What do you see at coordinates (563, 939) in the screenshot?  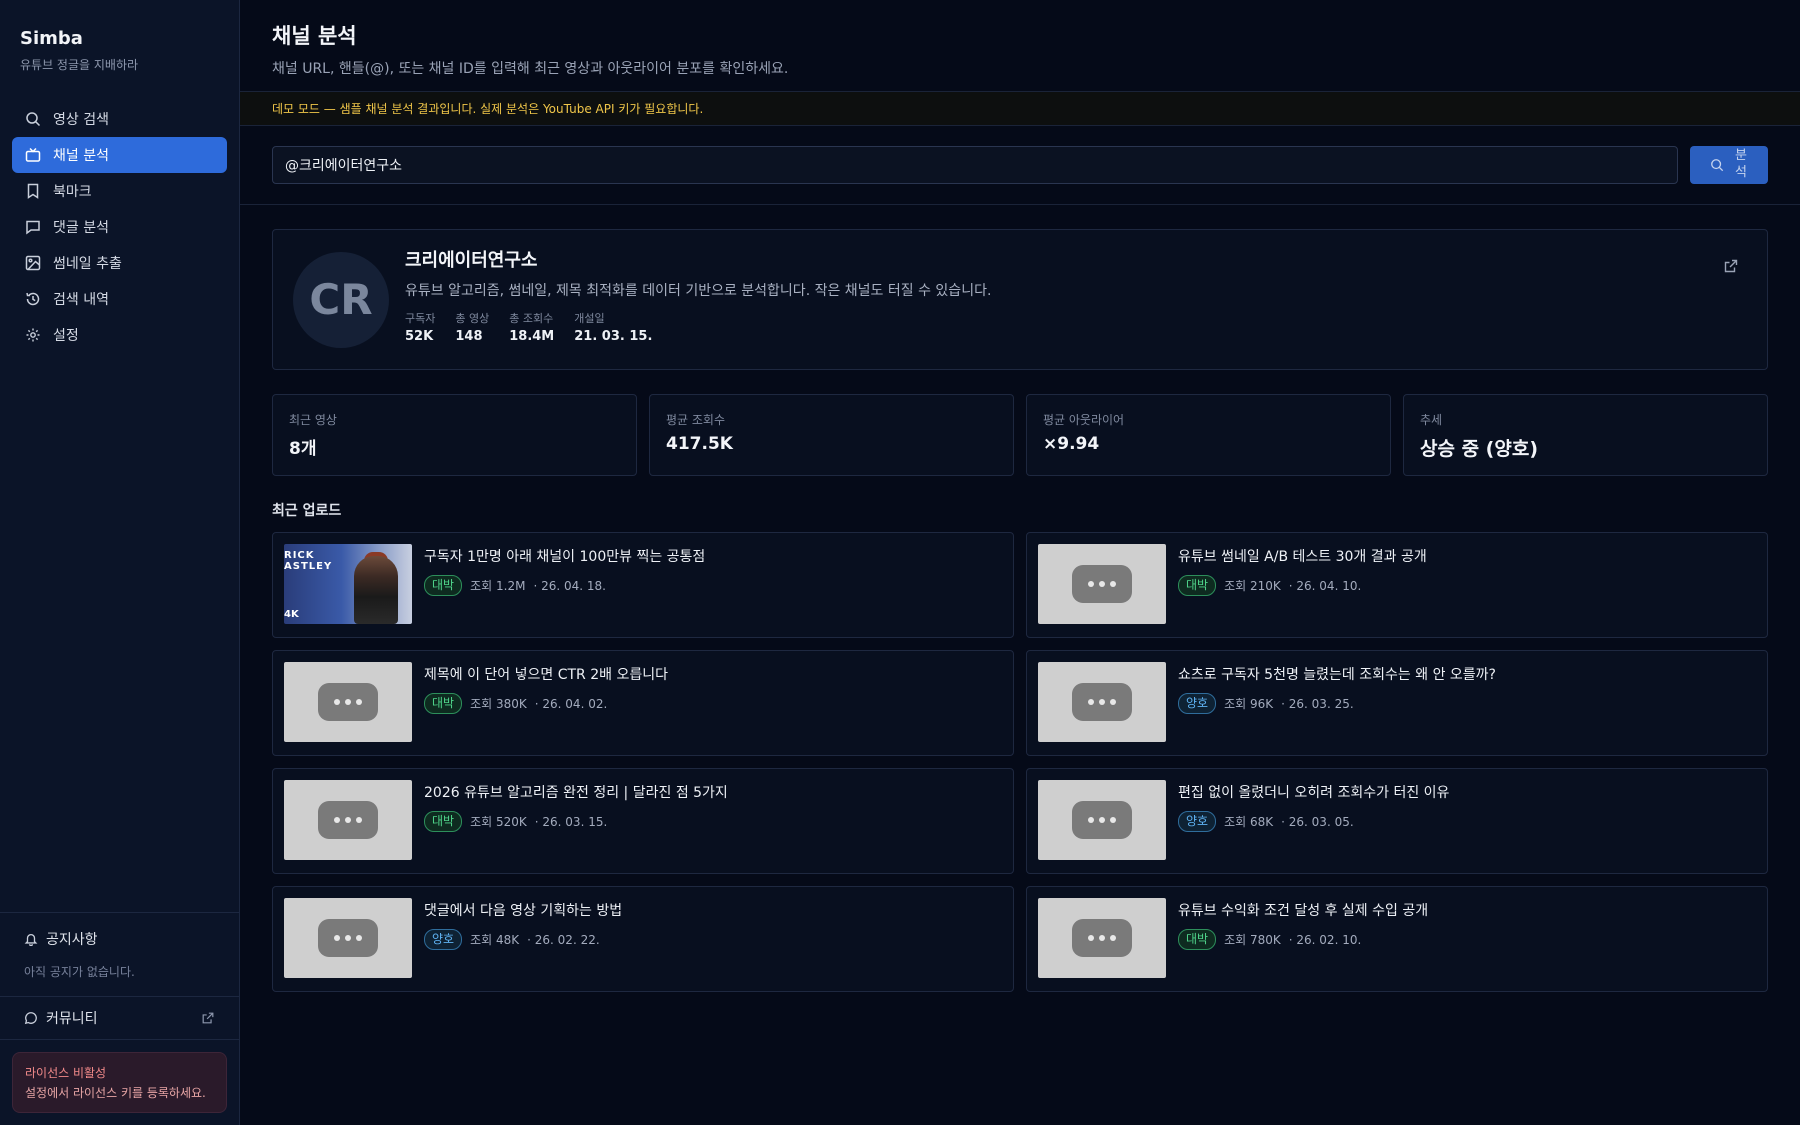 I see `video-date: · 26. 02. 22.` at bounding box center [563, 939].